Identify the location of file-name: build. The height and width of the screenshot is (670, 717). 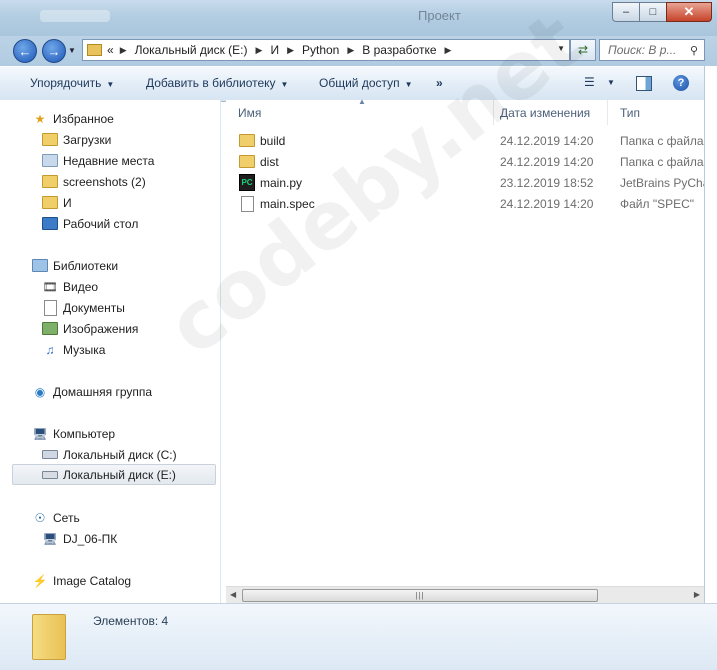
(273, 140).